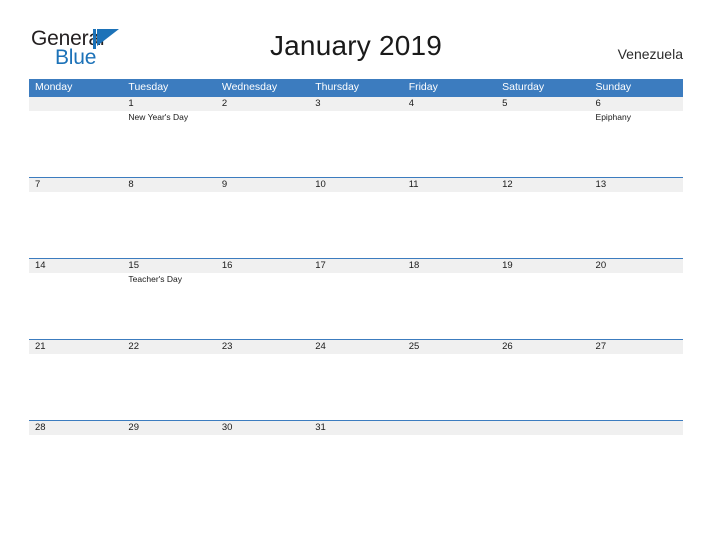 This screenshot has width=712, height=550. I want to click on day-number: 4, so click(411, 103).